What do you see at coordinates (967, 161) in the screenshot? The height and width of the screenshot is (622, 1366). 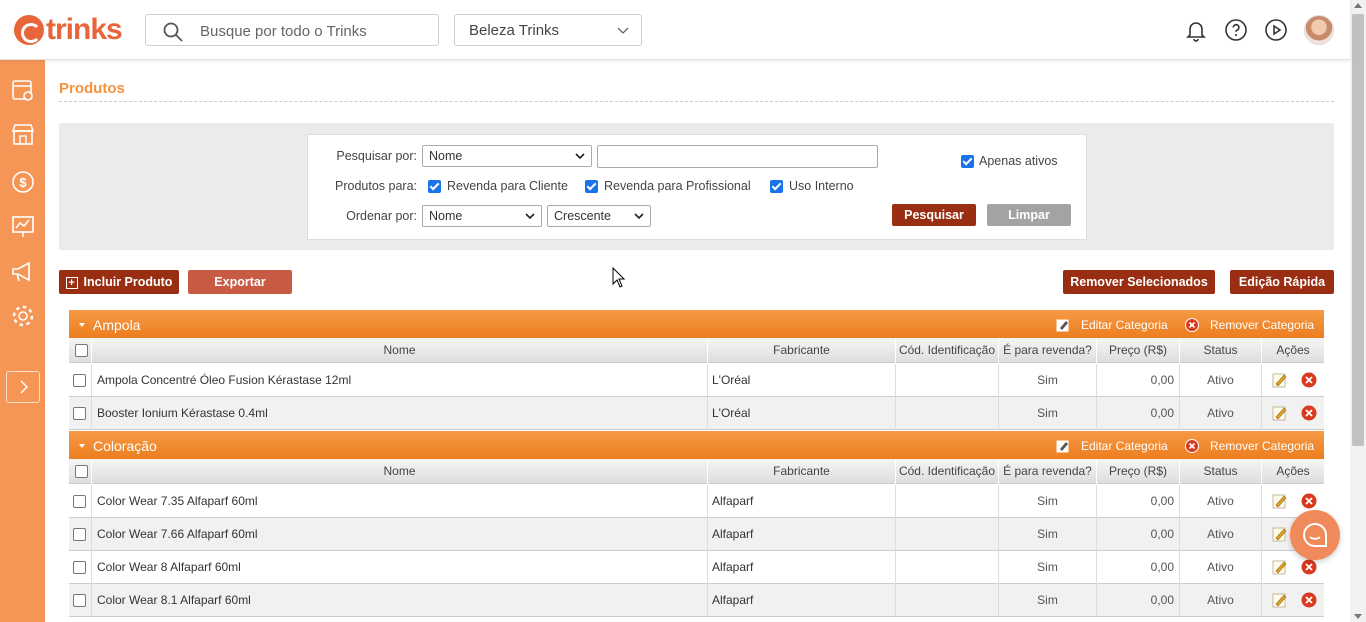 I see `only-active-checkbox` at bounding box center [967, 161].